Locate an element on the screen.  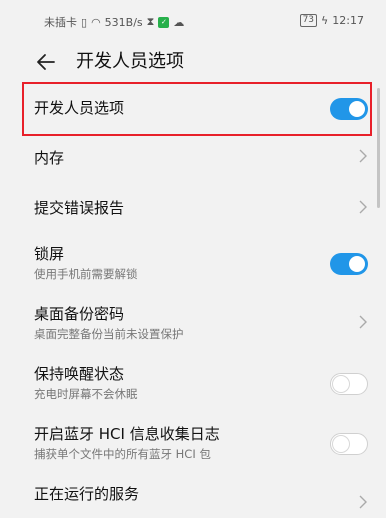
row-backup-password: 桌面备份密码 桌面完整备份当前未设置保护 is located at coordinates (193, 324).